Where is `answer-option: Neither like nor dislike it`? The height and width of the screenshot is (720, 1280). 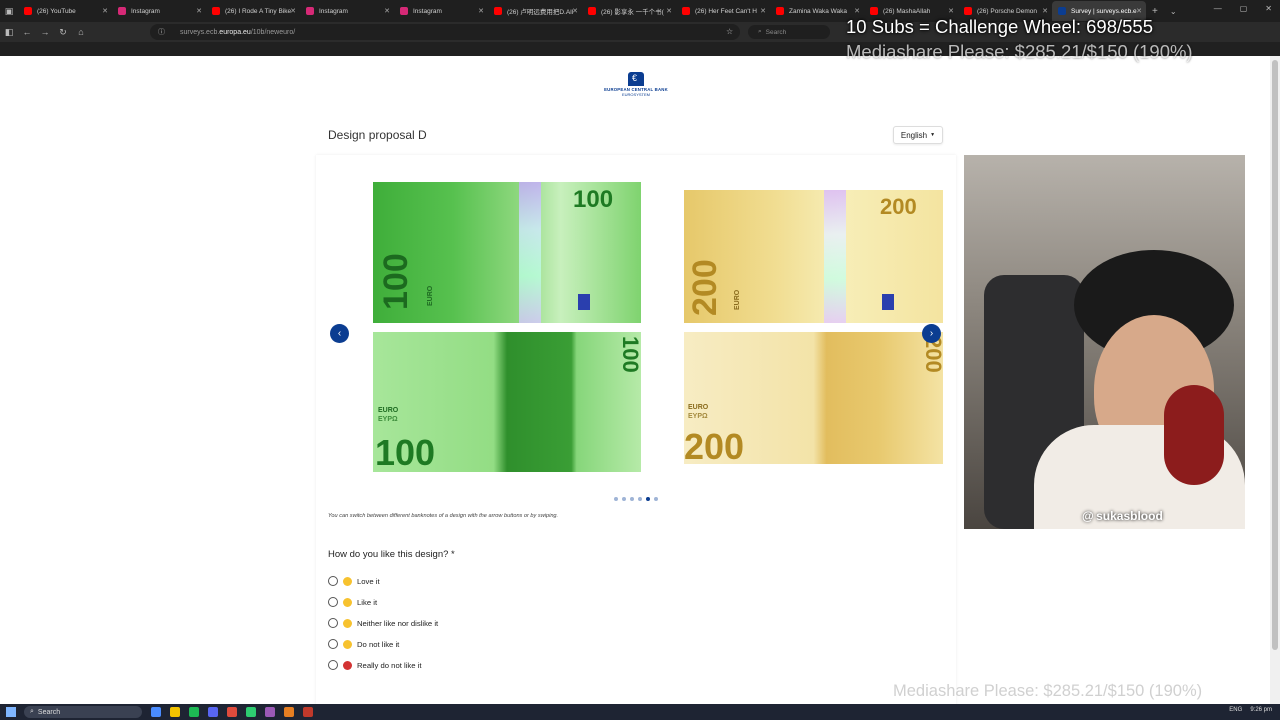
answer-option: Neither like nor dislike it is located at coordinates (383, 623).